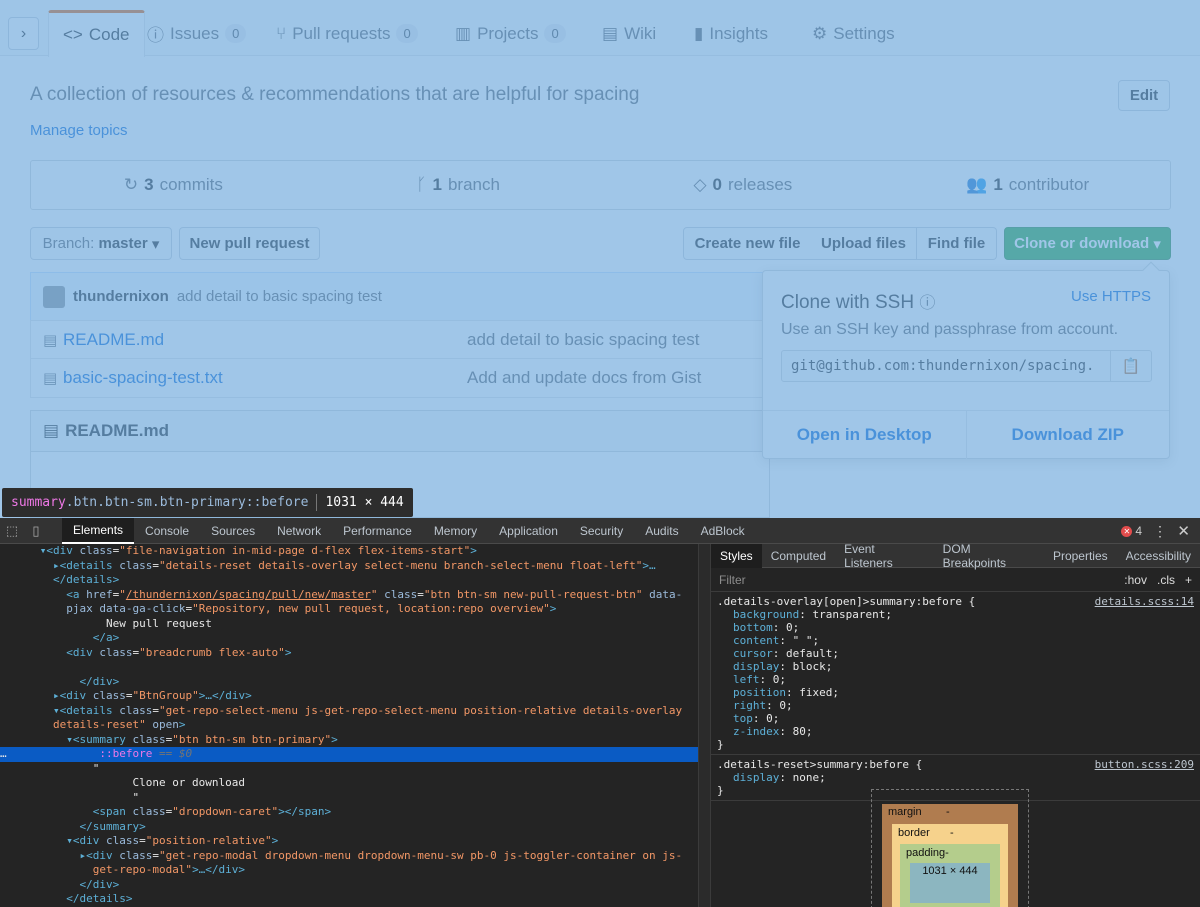  Describe the element at coordinates (1111, 296) in the screenshot. I see `use-https-link: Use HTTPS` at that location.